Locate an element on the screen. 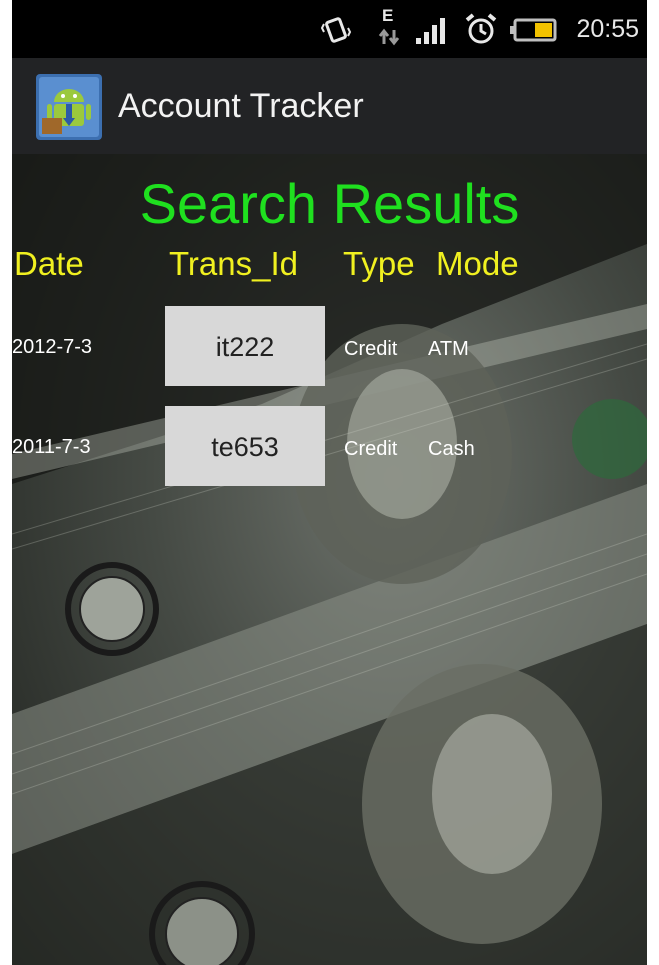 This screenshot has height=965, width=659. row-mode: ATM is located at coordinates (448, 349).